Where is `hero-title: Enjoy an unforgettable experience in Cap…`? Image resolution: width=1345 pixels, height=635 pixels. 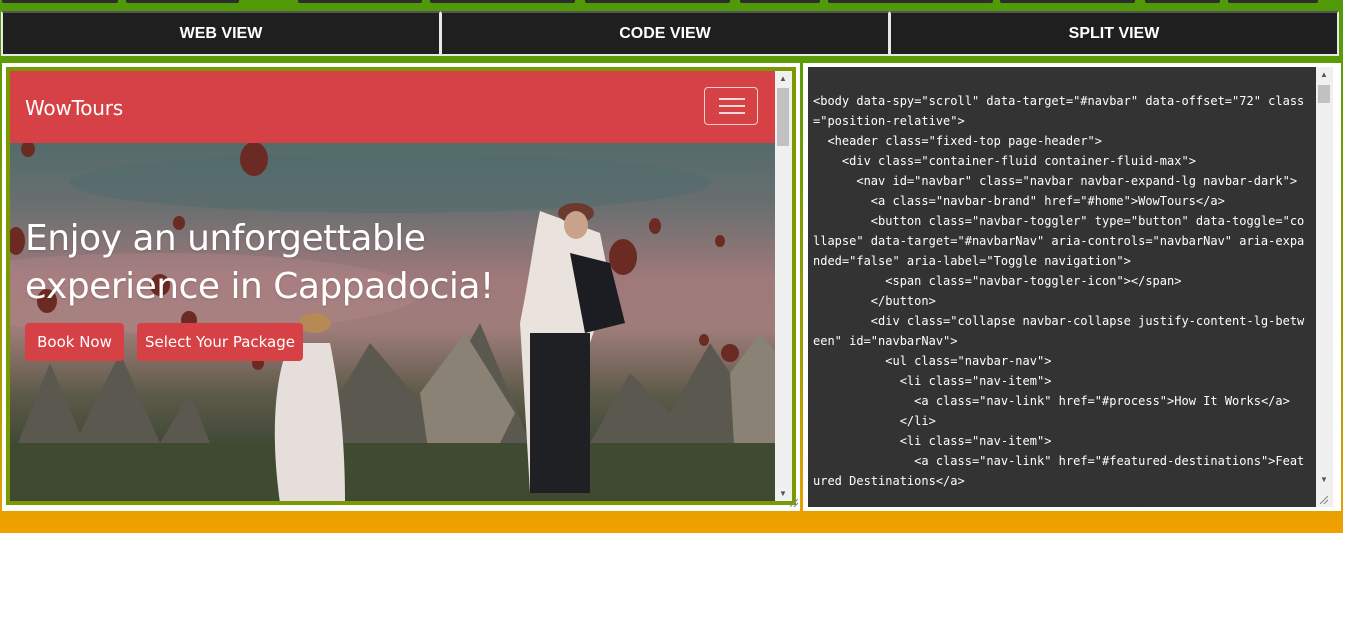 hero-title: Enjoy an unforgettable experience in Cap… is located at coordinates (259, 262).